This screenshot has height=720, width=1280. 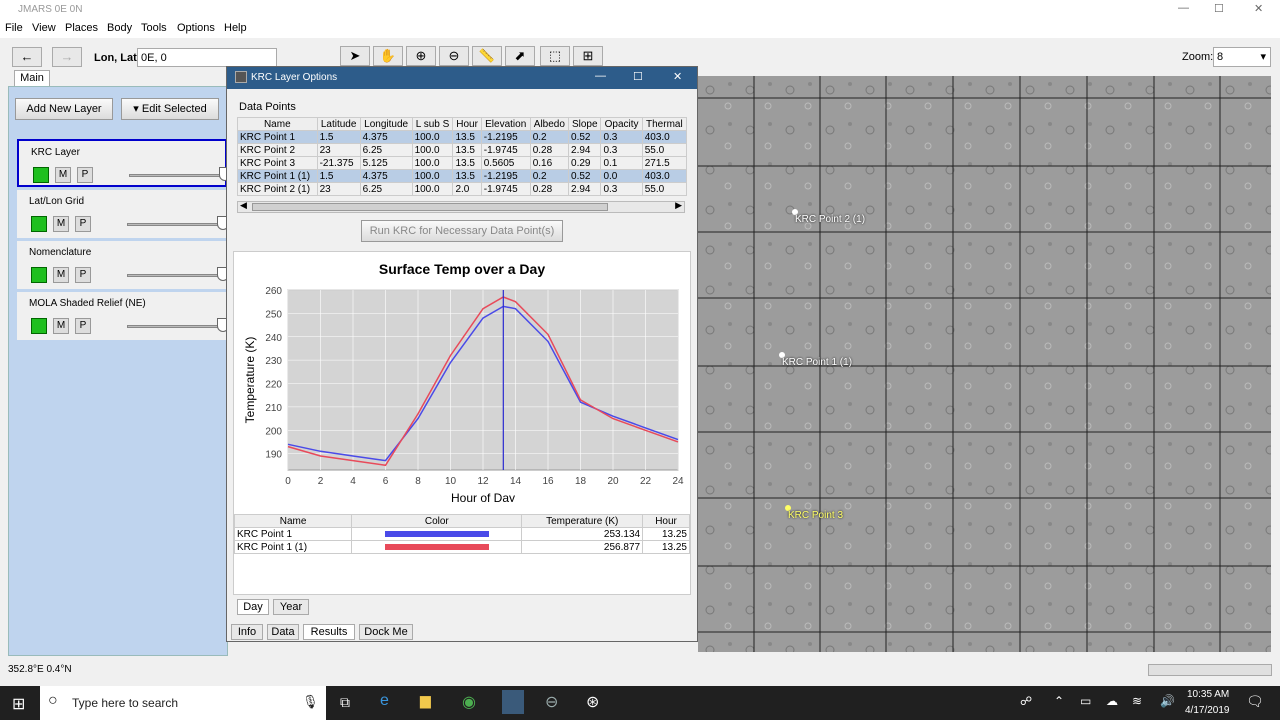 I want to click on tab-data: Data, so click(x=283, y=632).